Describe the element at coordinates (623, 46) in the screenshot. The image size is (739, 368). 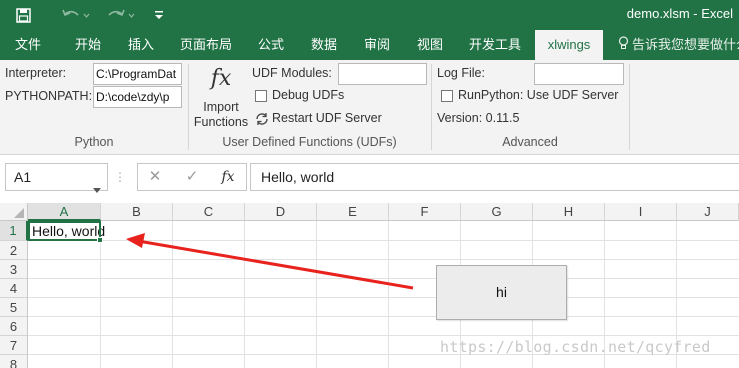
I see `lightbulb-icon` at that location.